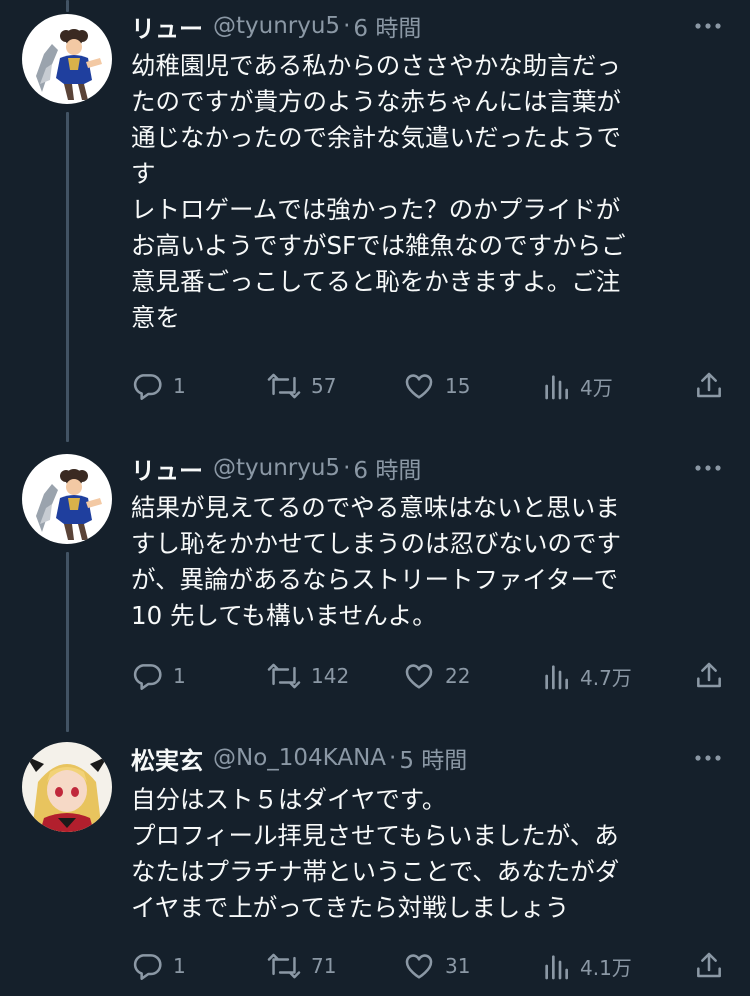 Image resolution: width=750 pixels, height=996 pixels. What do you see at coordinates (436, 386) in the screenshot?
I see `like-button: 15` at bounding box center [436, 386].